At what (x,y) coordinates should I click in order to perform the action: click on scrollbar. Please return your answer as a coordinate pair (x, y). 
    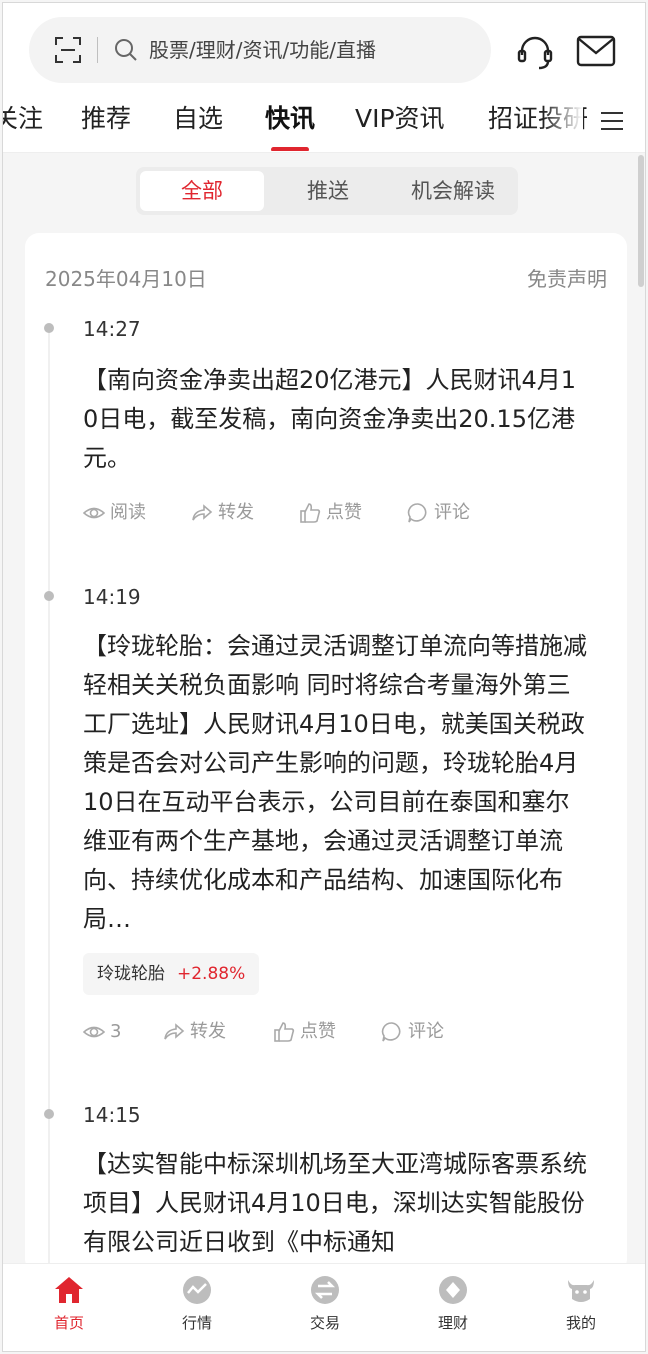
    Looking at the image, I should click on (641, 221).